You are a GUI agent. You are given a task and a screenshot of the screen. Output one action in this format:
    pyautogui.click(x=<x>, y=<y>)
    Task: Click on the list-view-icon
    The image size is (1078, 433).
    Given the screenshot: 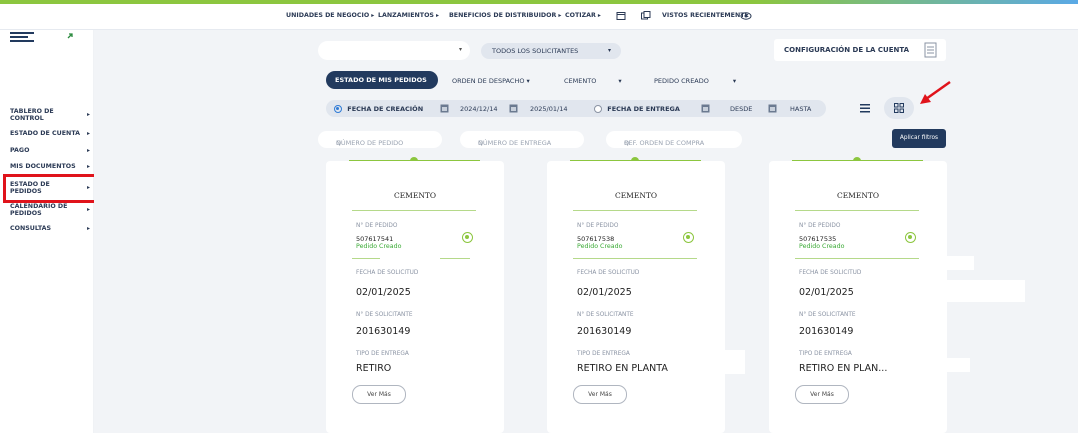 What is the action you would take?
    pyautogui.click(x=865, y=108)
    